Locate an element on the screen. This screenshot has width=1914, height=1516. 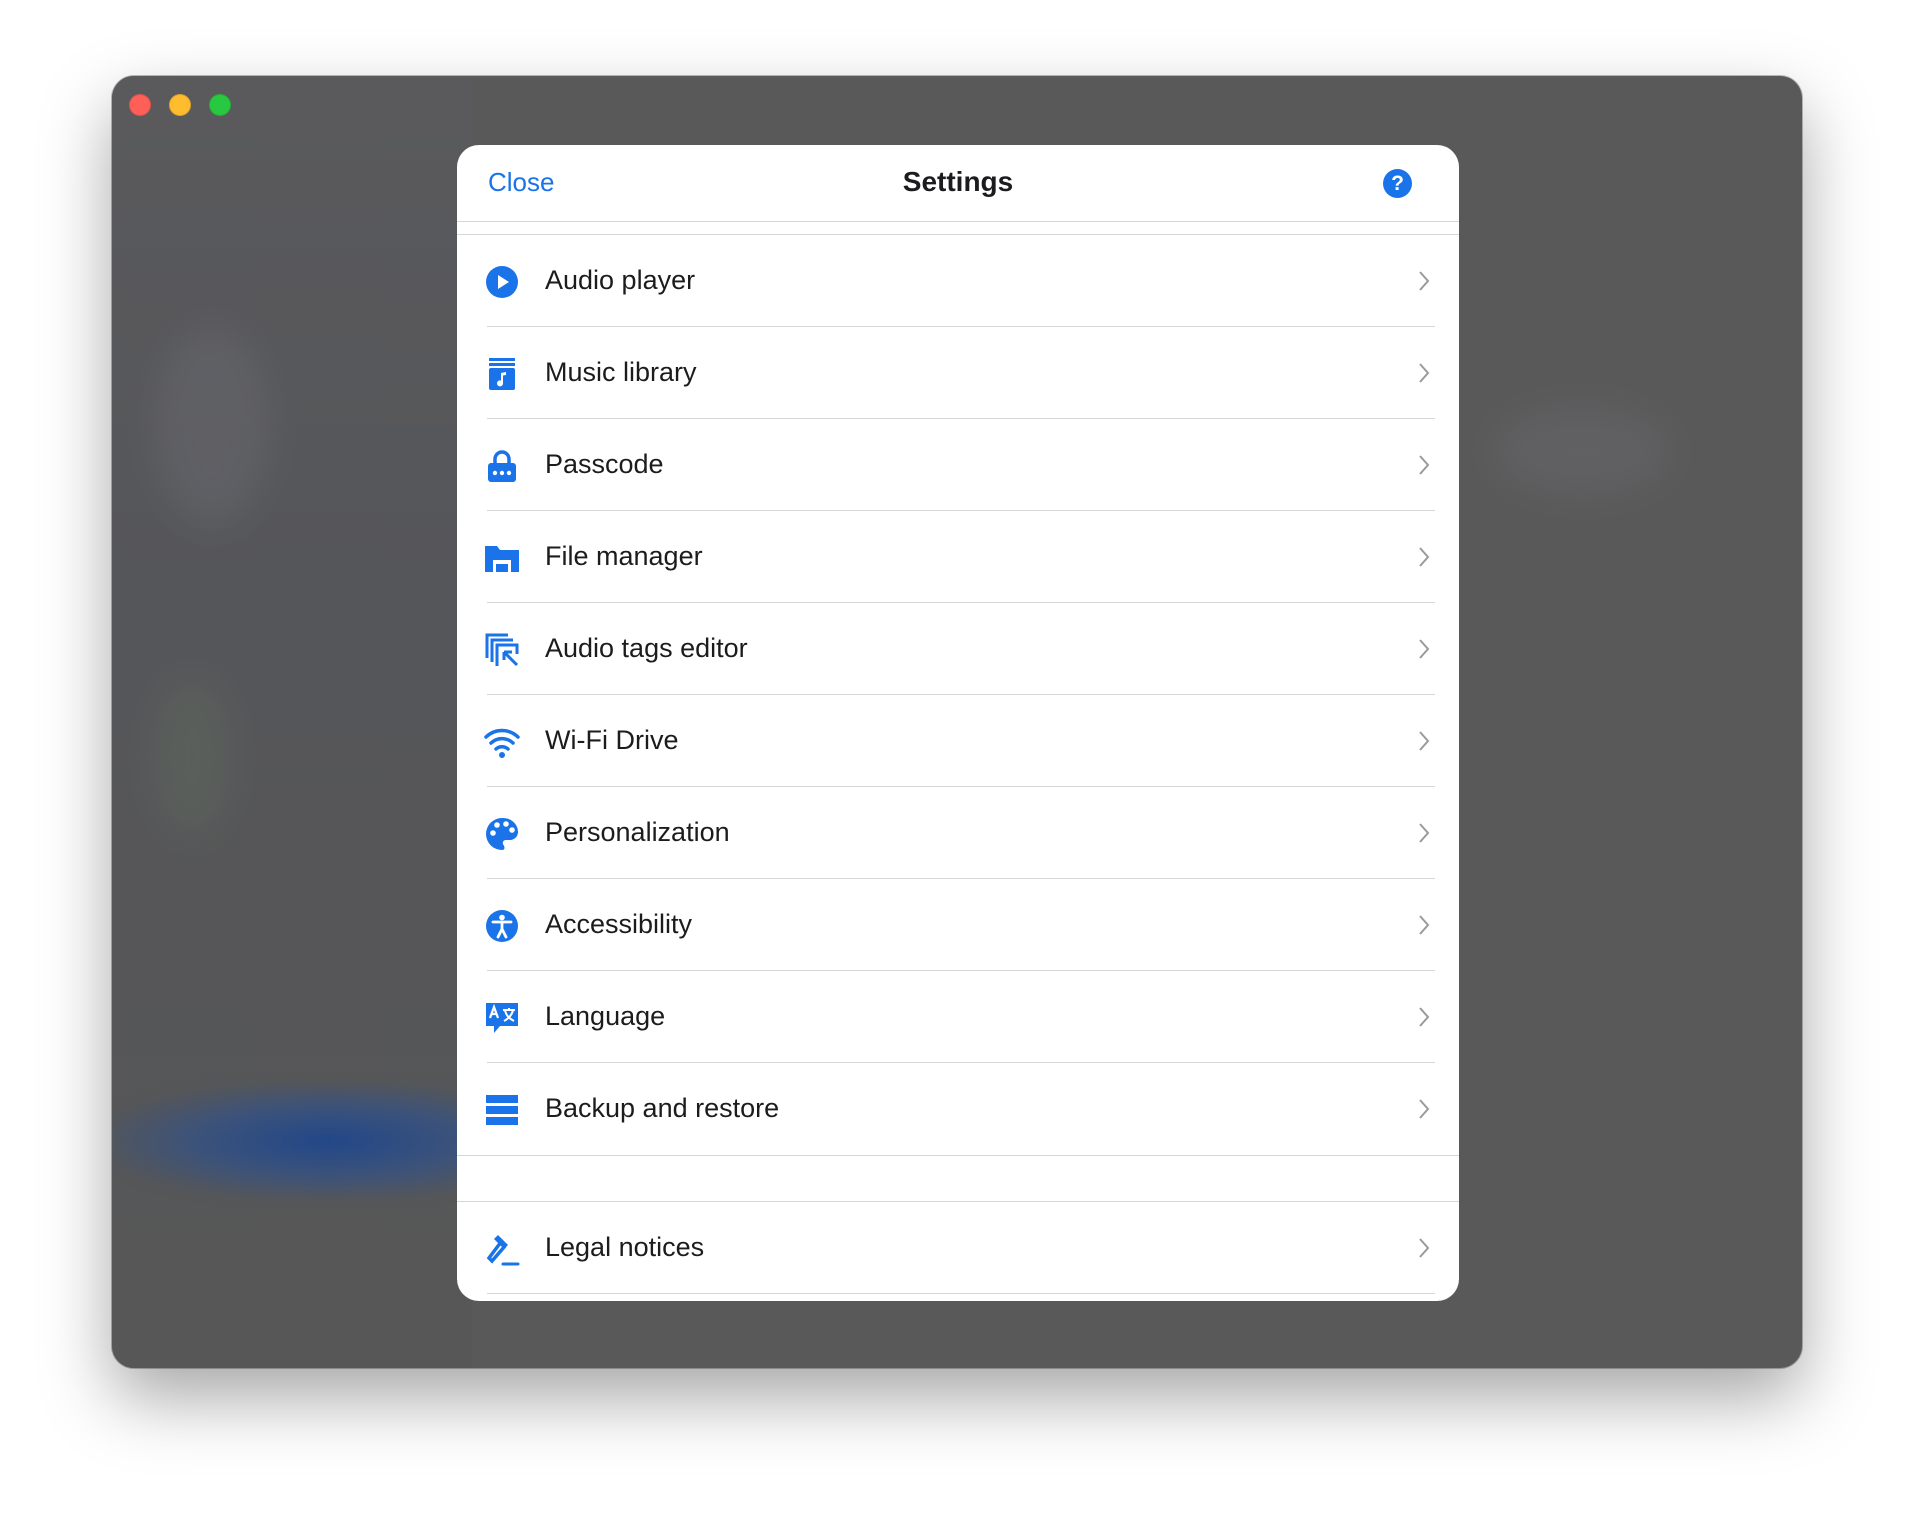
dialog-header: Close Settings ? is located at coordinates (958, 183).